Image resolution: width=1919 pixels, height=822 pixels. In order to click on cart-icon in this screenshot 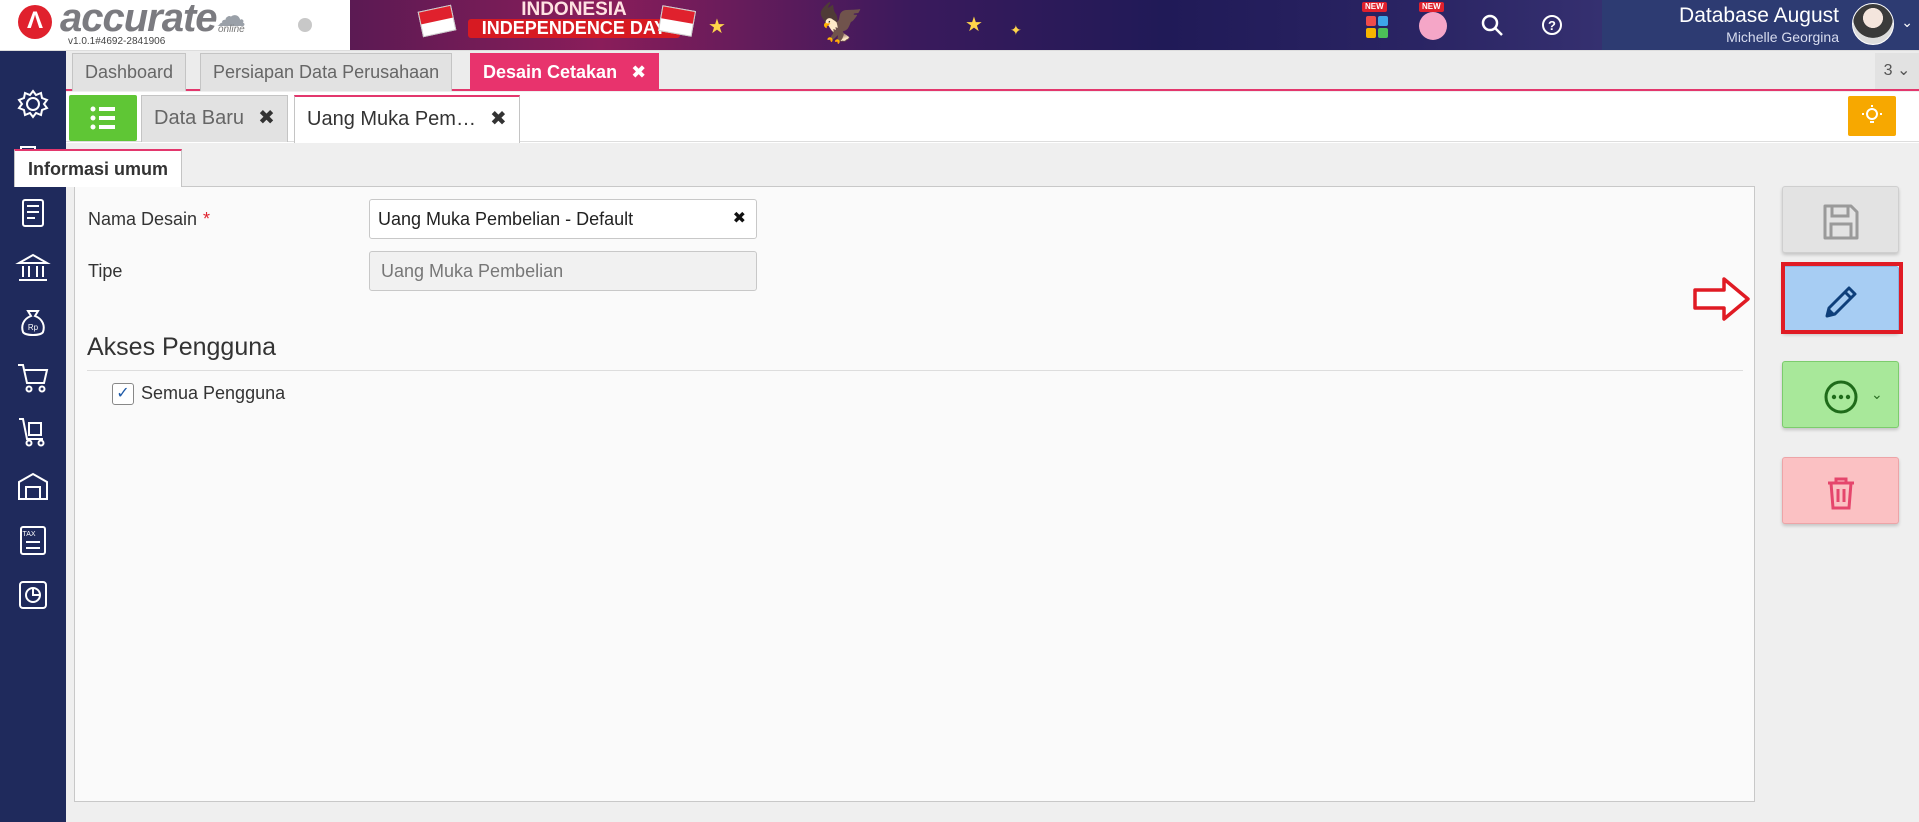, I will do `click(33, 378)`.